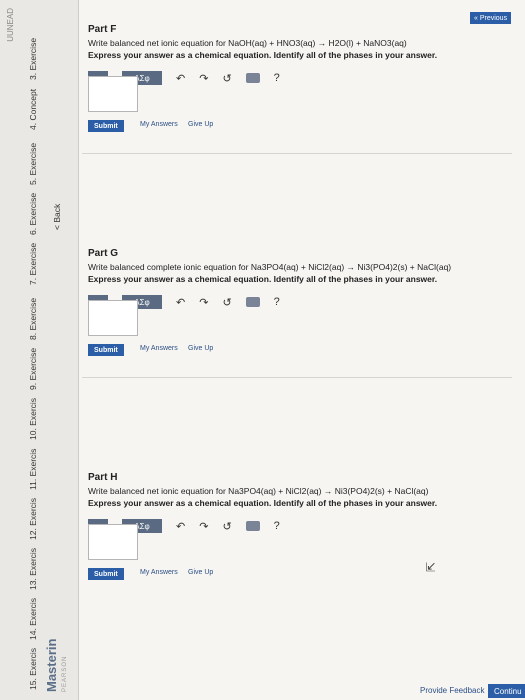  I want to click on part-h-submit-button: Submit, so click(106, 574).